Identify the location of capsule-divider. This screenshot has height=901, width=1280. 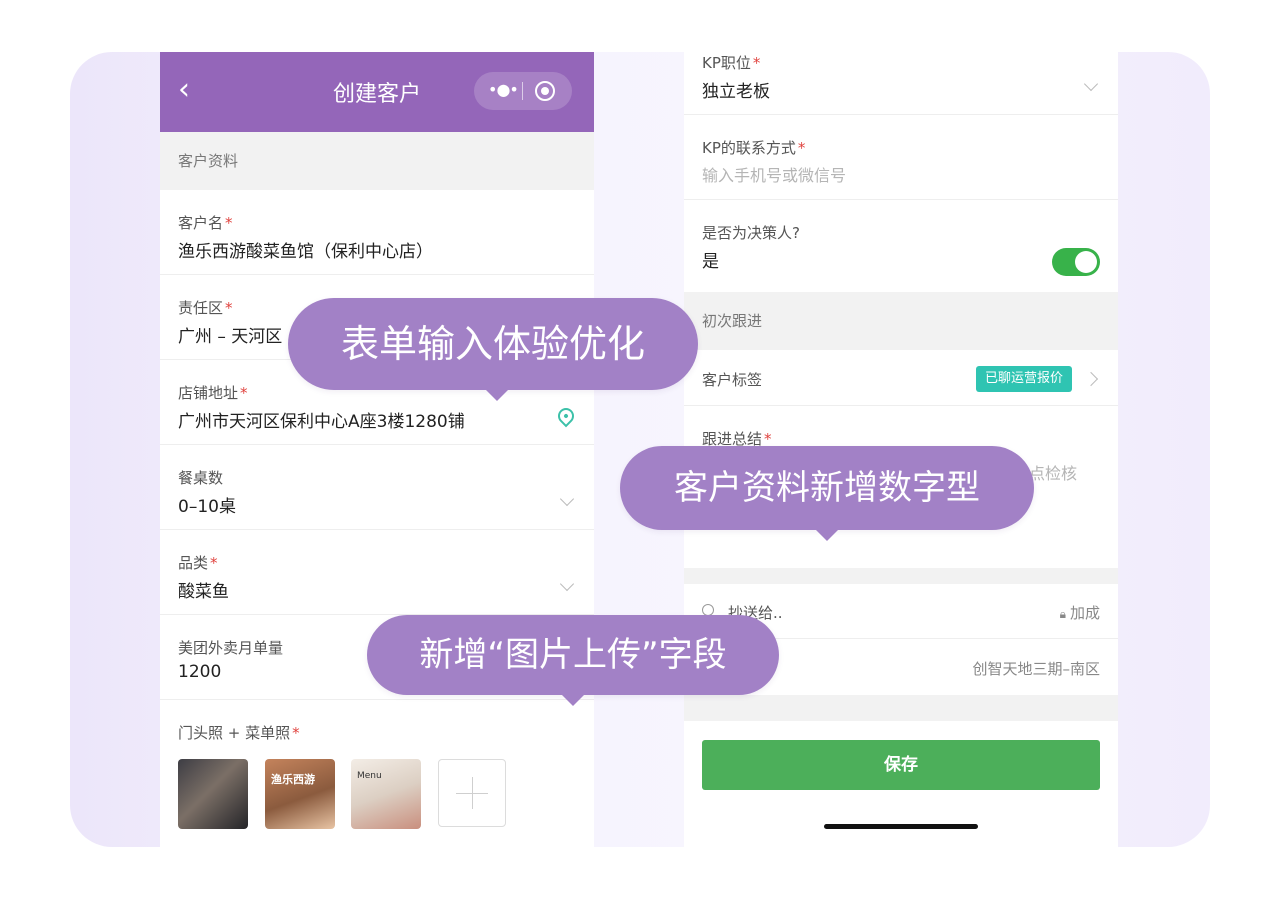
(522, 91).